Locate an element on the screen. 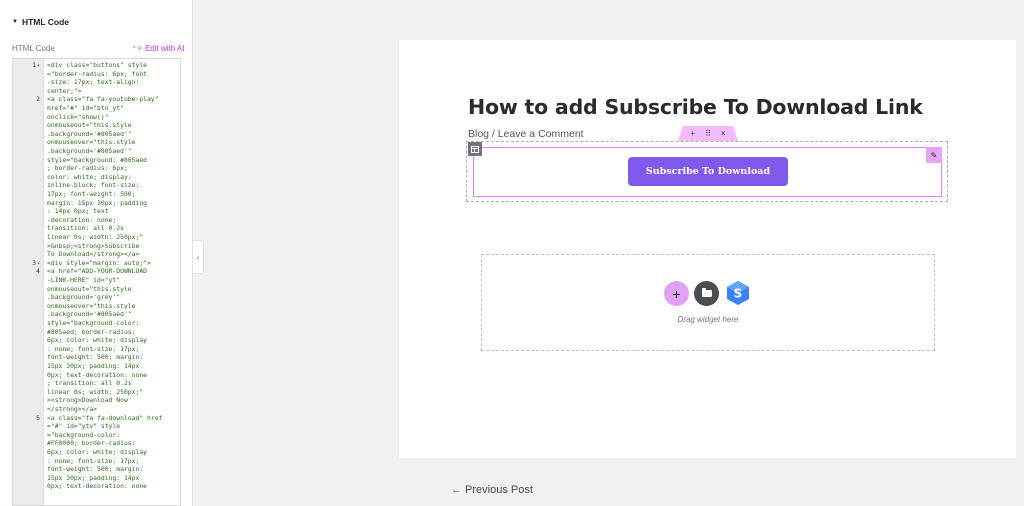 The height and width of the screenshot is (506, 1024). delete-section-icon: × is located at coordinates (723, 133).